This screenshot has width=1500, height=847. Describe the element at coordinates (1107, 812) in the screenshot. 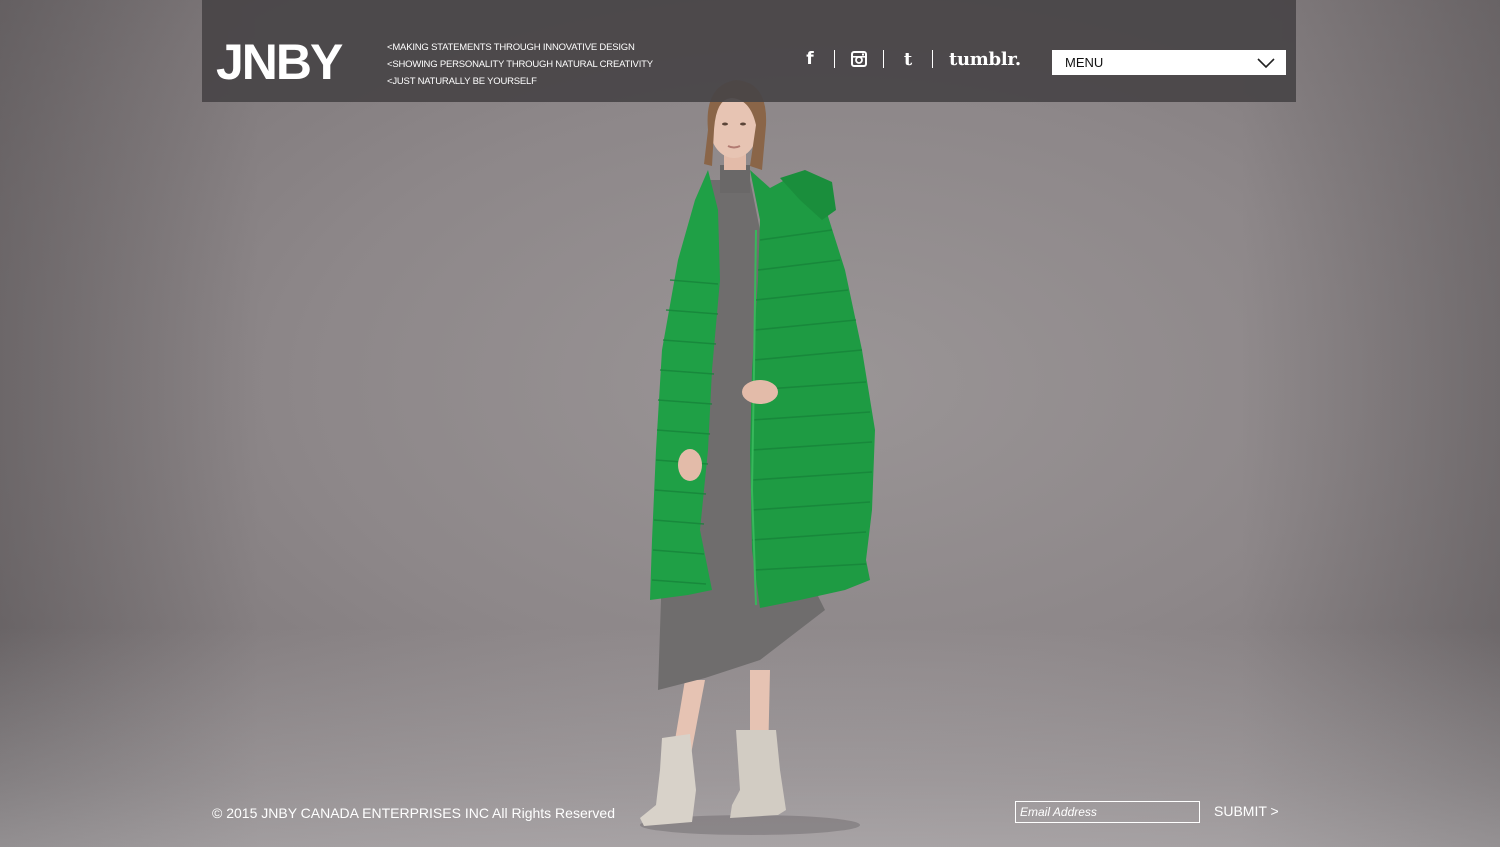

I see `email-field` at that location.